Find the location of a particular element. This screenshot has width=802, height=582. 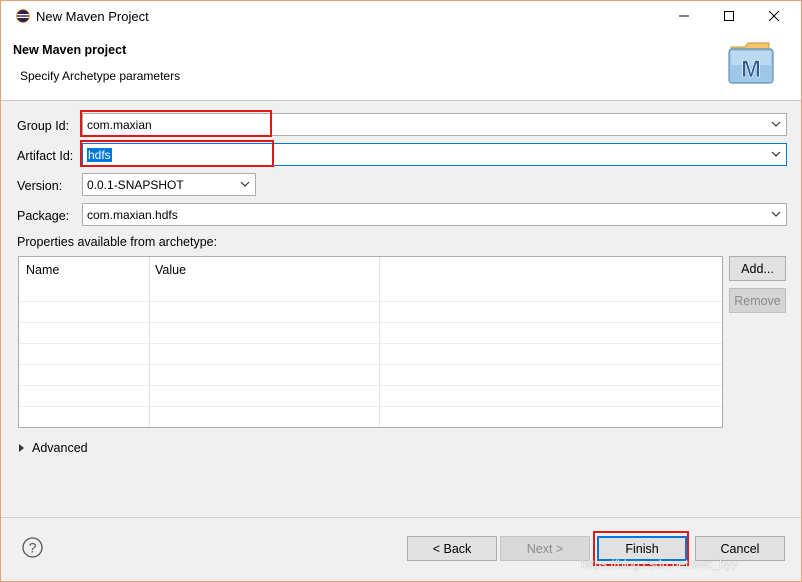

footer-divider is located at coordinates (401, 517).